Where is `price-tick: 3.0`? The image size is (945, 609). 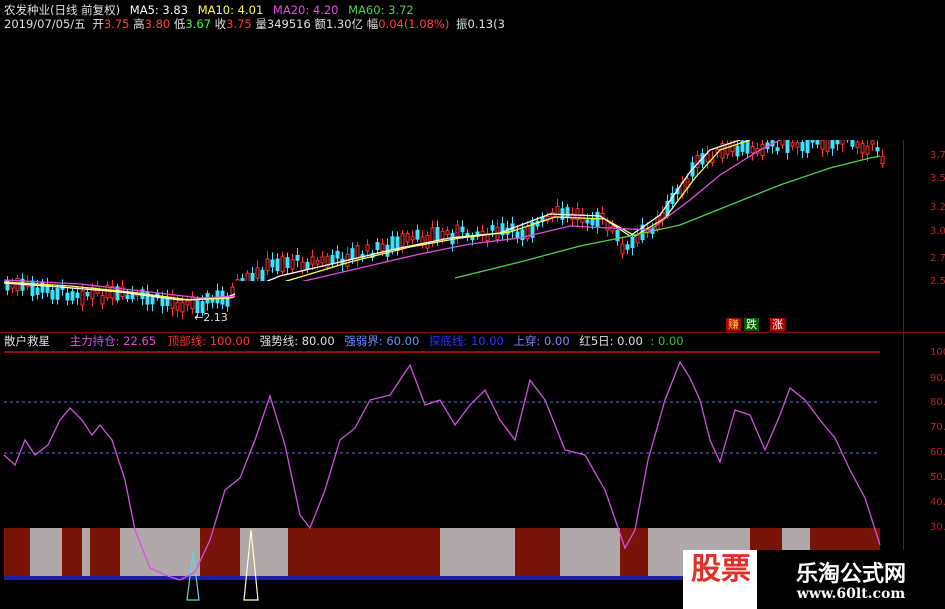 price-tick: 3.0 is located at coordinates (937, 231).